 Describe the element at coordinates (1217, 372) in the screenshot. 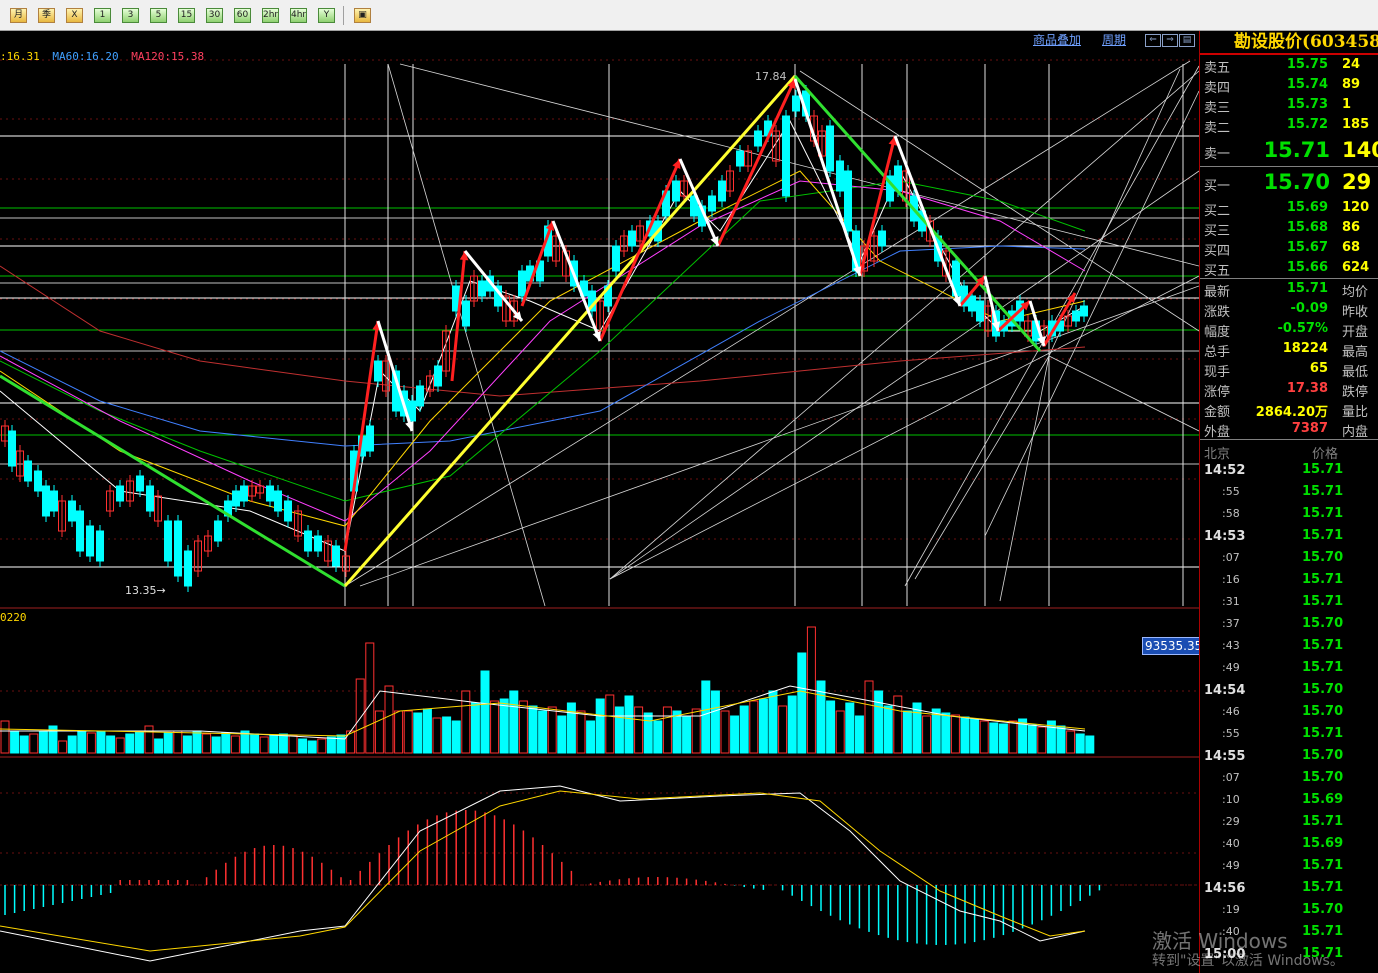

I see `stat-label: 现手` at that location.